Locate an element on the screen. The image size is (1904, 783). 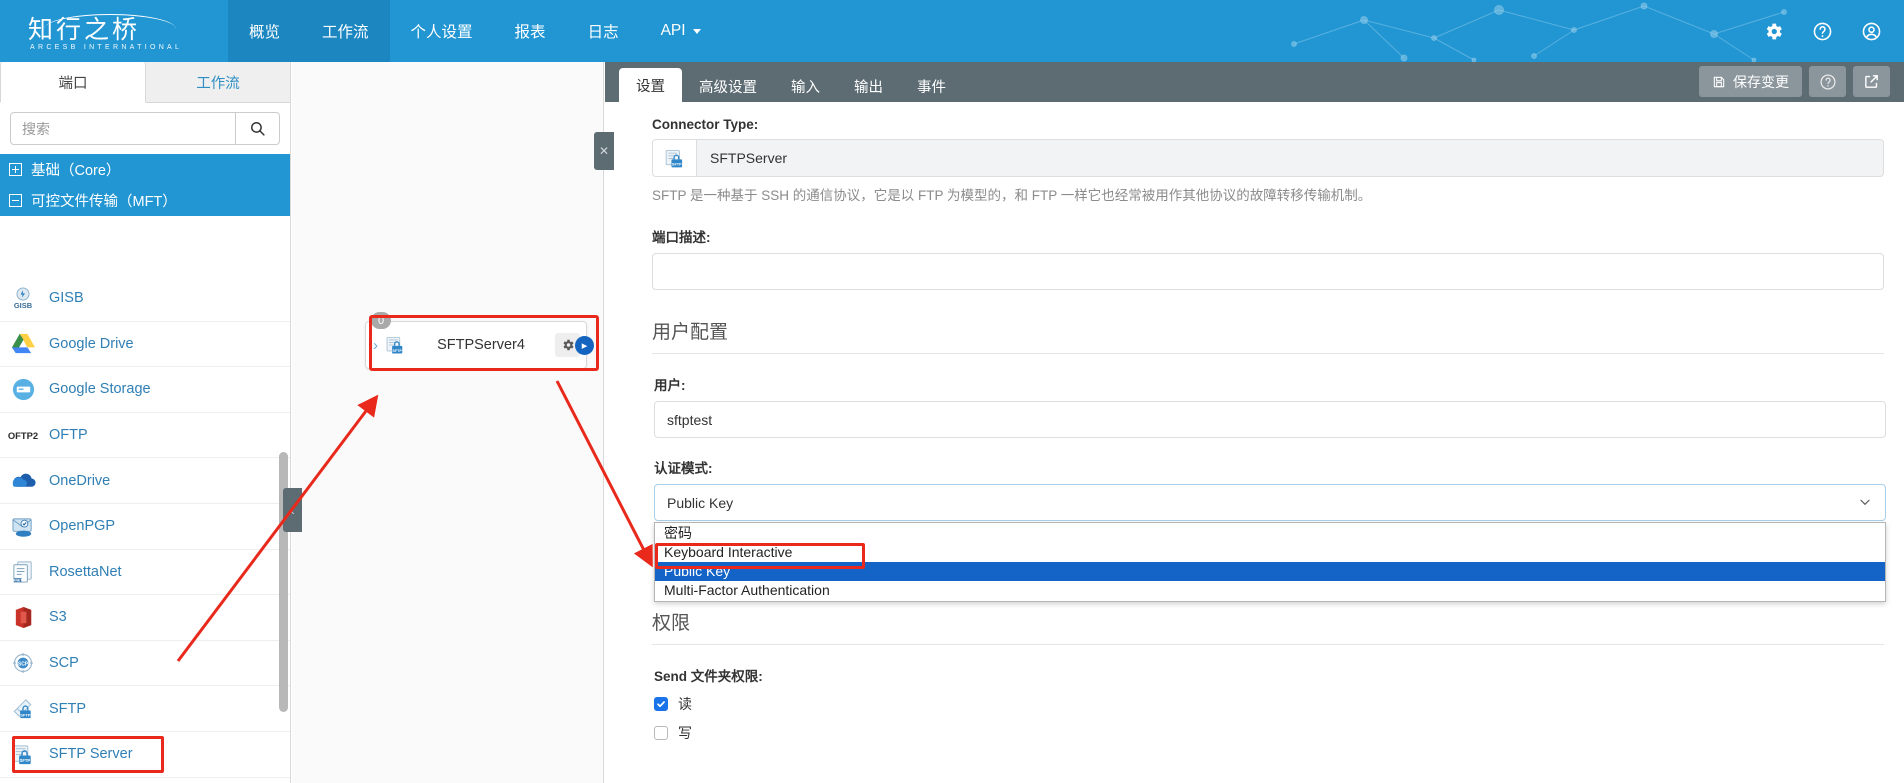
popout-button is located at coordinates (1871, 81).